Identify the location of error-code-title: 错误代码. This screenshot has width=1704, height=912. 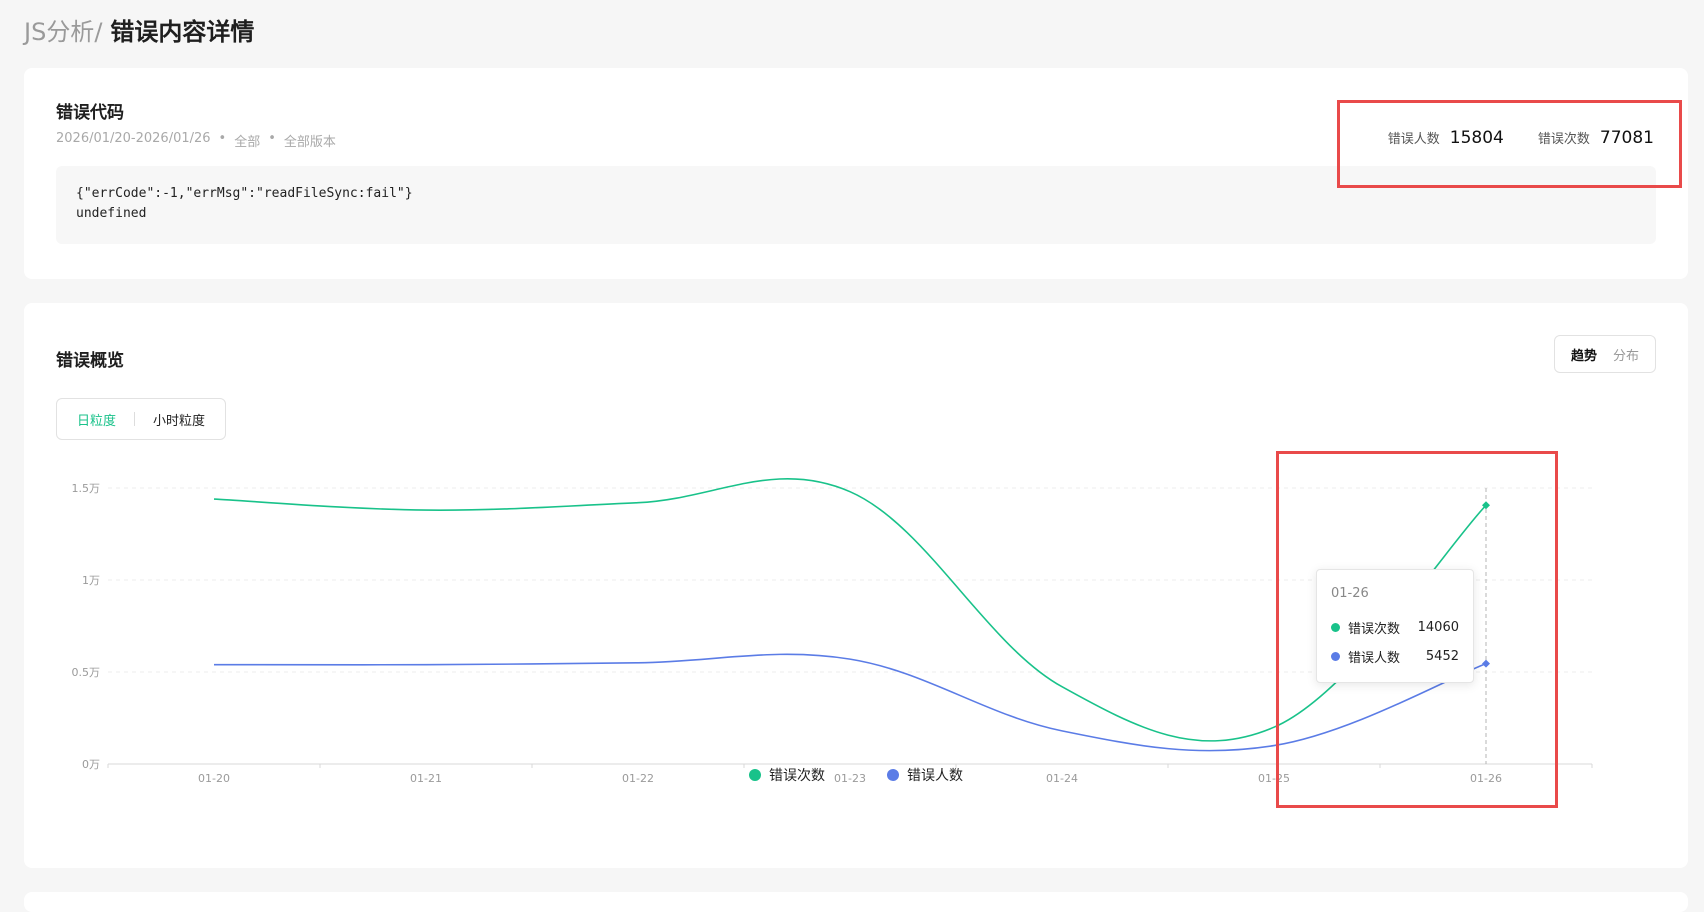
(90, 113).